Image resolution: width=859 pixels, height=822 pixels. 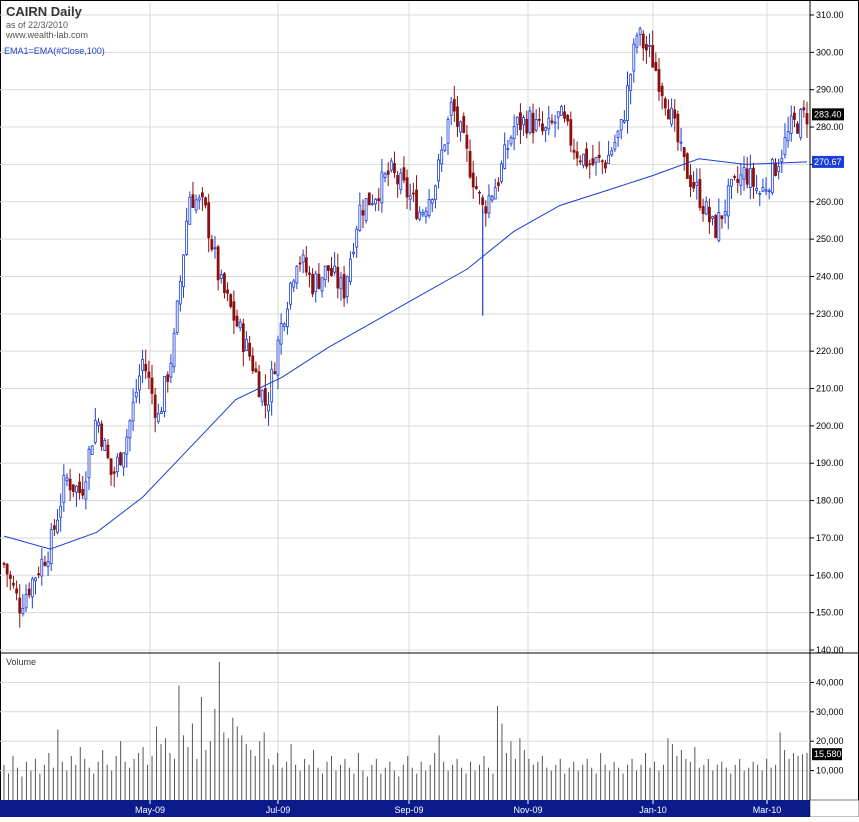 What do you see at coordinates (830, 239) in the screenshot?
I see `price-tick-label: 250.00` at bounding box center [830, 239].